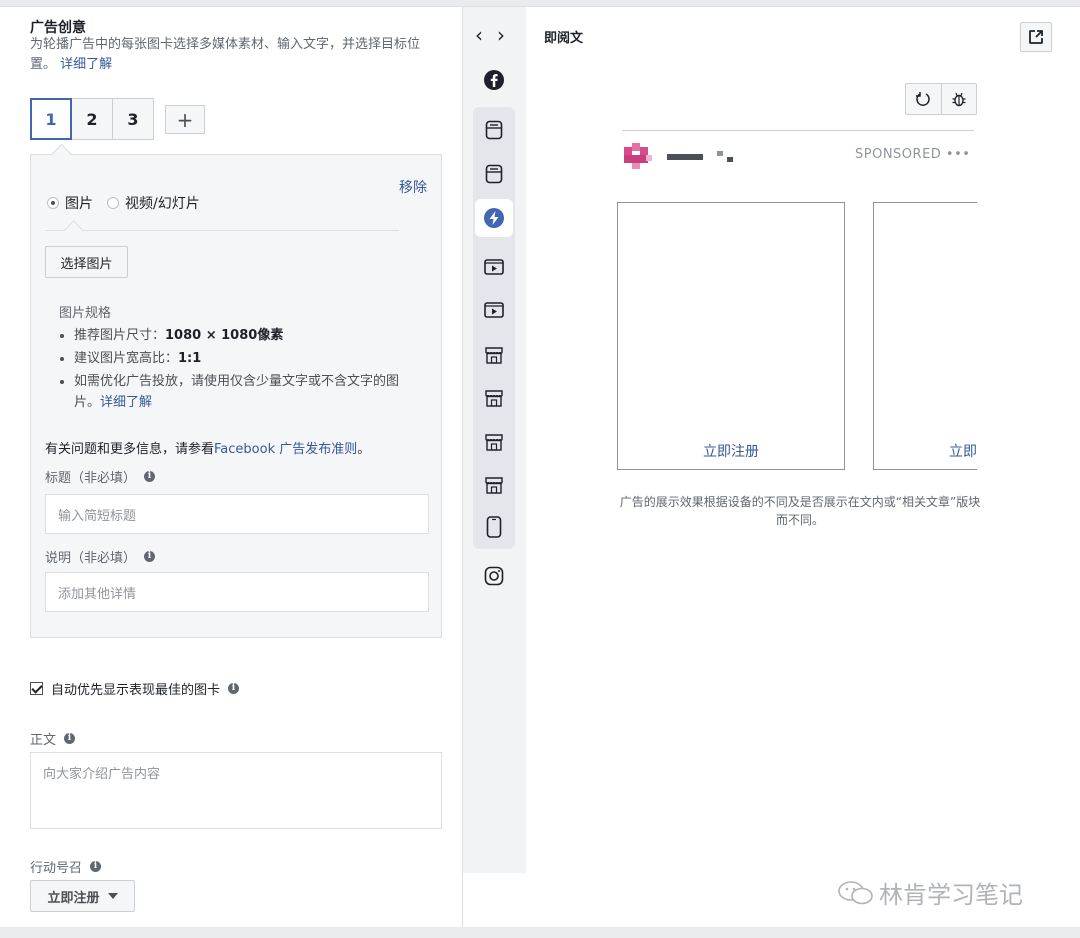  I want to click on instant-article-icon, so click(494, 218).